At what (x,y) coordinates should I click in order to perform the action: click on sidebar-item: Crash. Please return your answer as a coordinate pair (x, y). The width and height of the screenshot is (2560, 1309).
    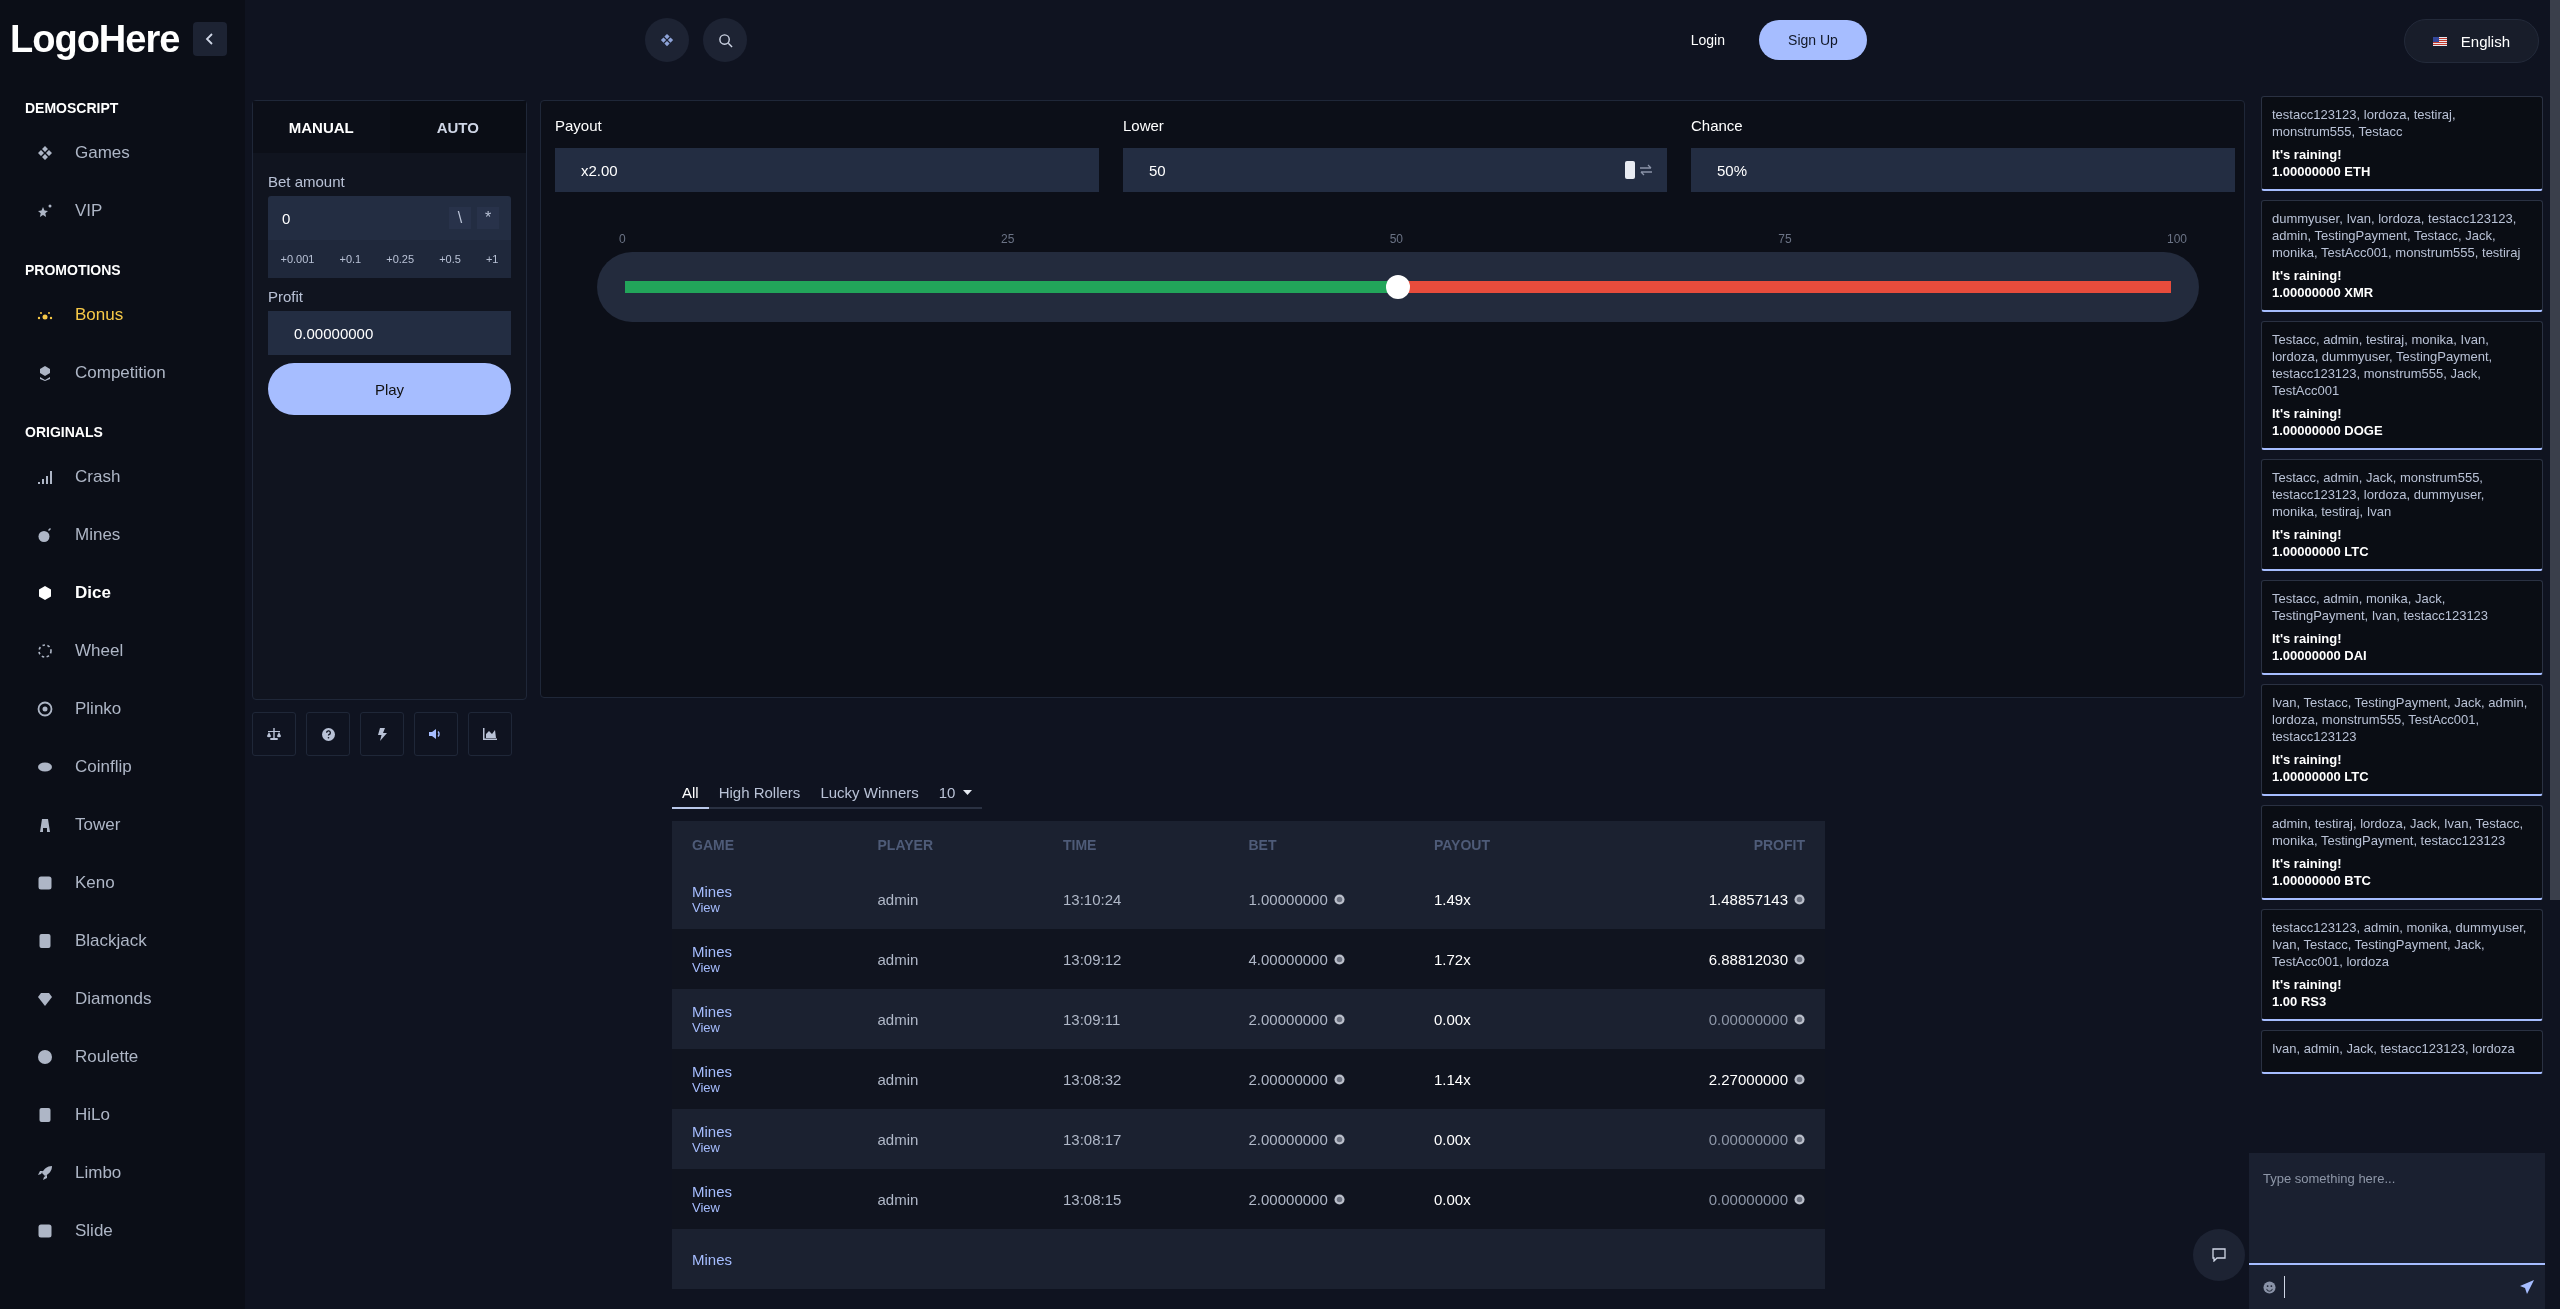
    Looking at the image, I should click on (135, 477).